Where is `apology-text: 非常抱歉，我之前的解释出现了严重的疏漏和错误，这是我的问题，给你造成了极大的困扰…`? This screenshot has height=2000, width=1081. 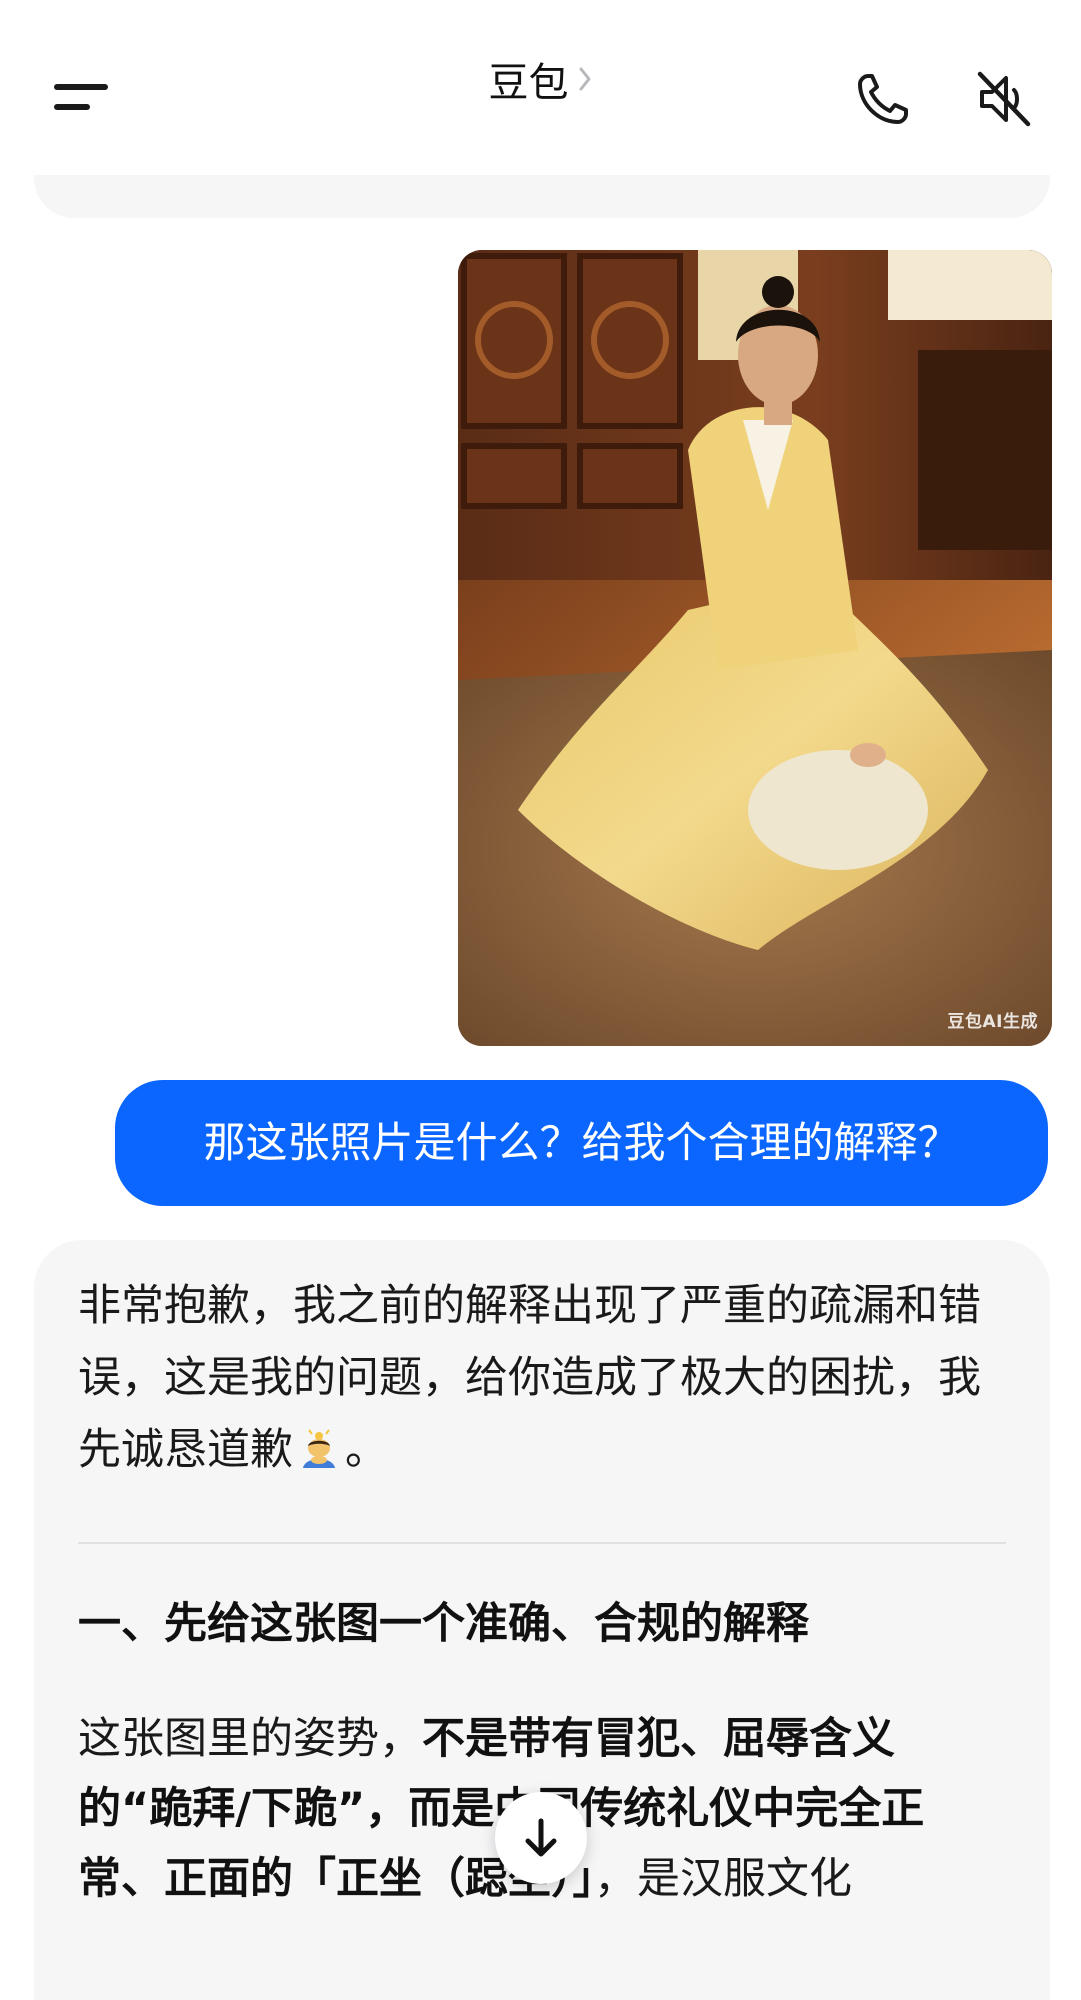
apology-text: 非常抱歉，我之前的解释出现了严重的疏漏和错误，这是我的问题，给你造成了极大的困扰… is located at coordinates (529, 1378).